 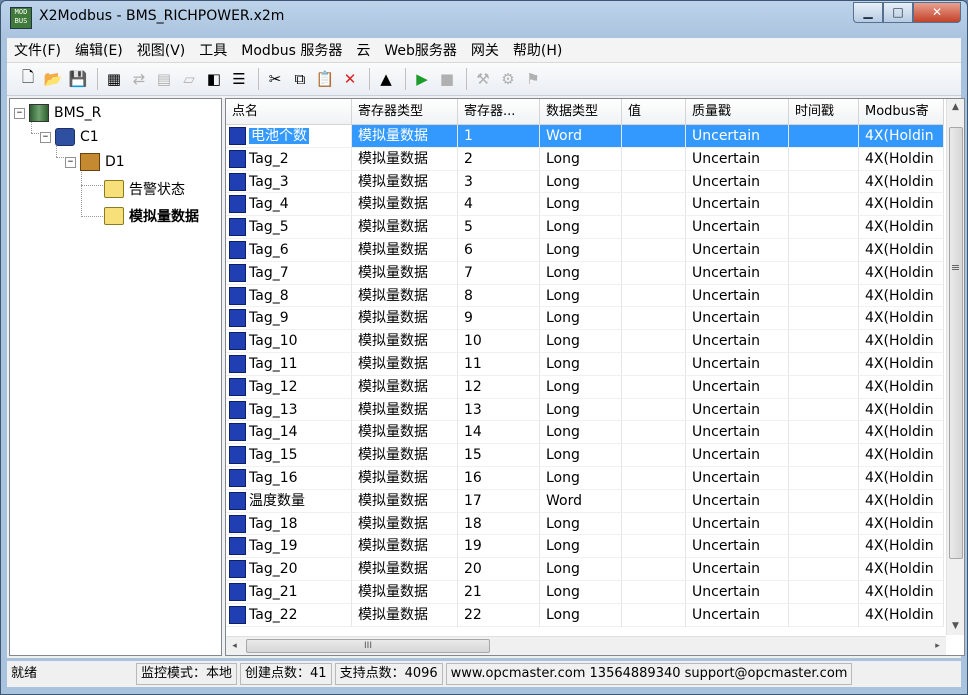 I want to click on table-row: Tag_7 模拟量数据 7 Long Uncertain 4X(Holdin, so click(x=585, y=273).